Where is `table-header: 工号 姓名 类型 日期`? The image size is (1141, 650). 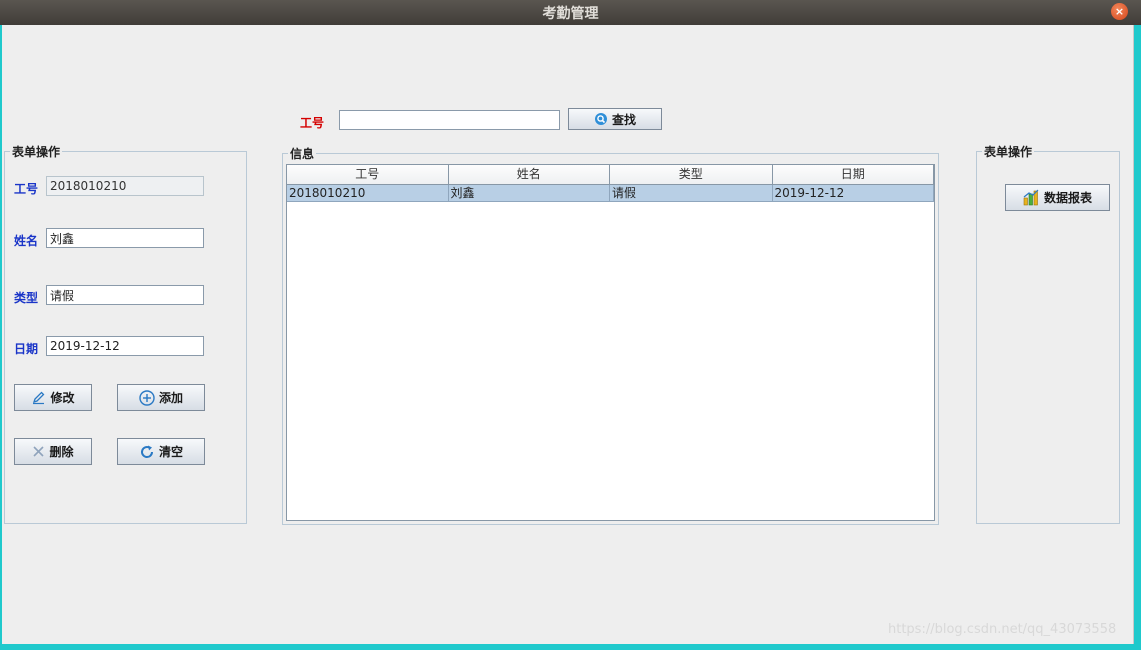 table-header: 工号 姓名 类型 日期 is located at coordinates (610, 175).